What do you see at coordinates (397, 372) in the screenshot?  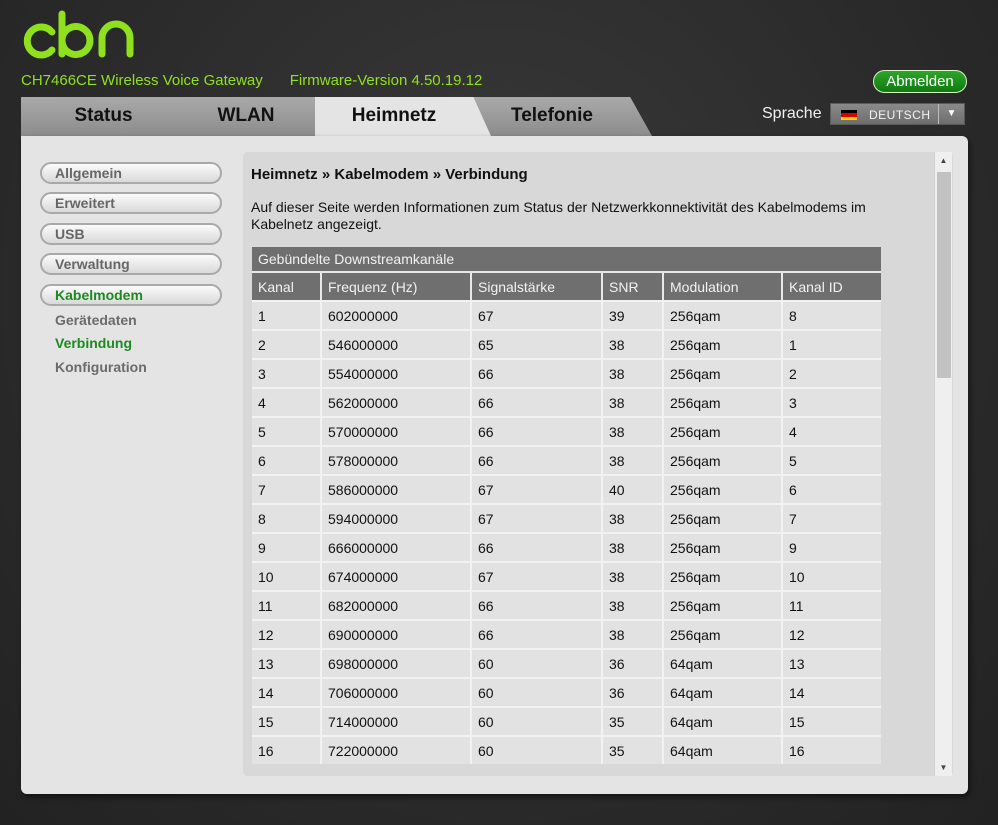 I see `table-cell: 554000000` at bounding box center [397, 372].